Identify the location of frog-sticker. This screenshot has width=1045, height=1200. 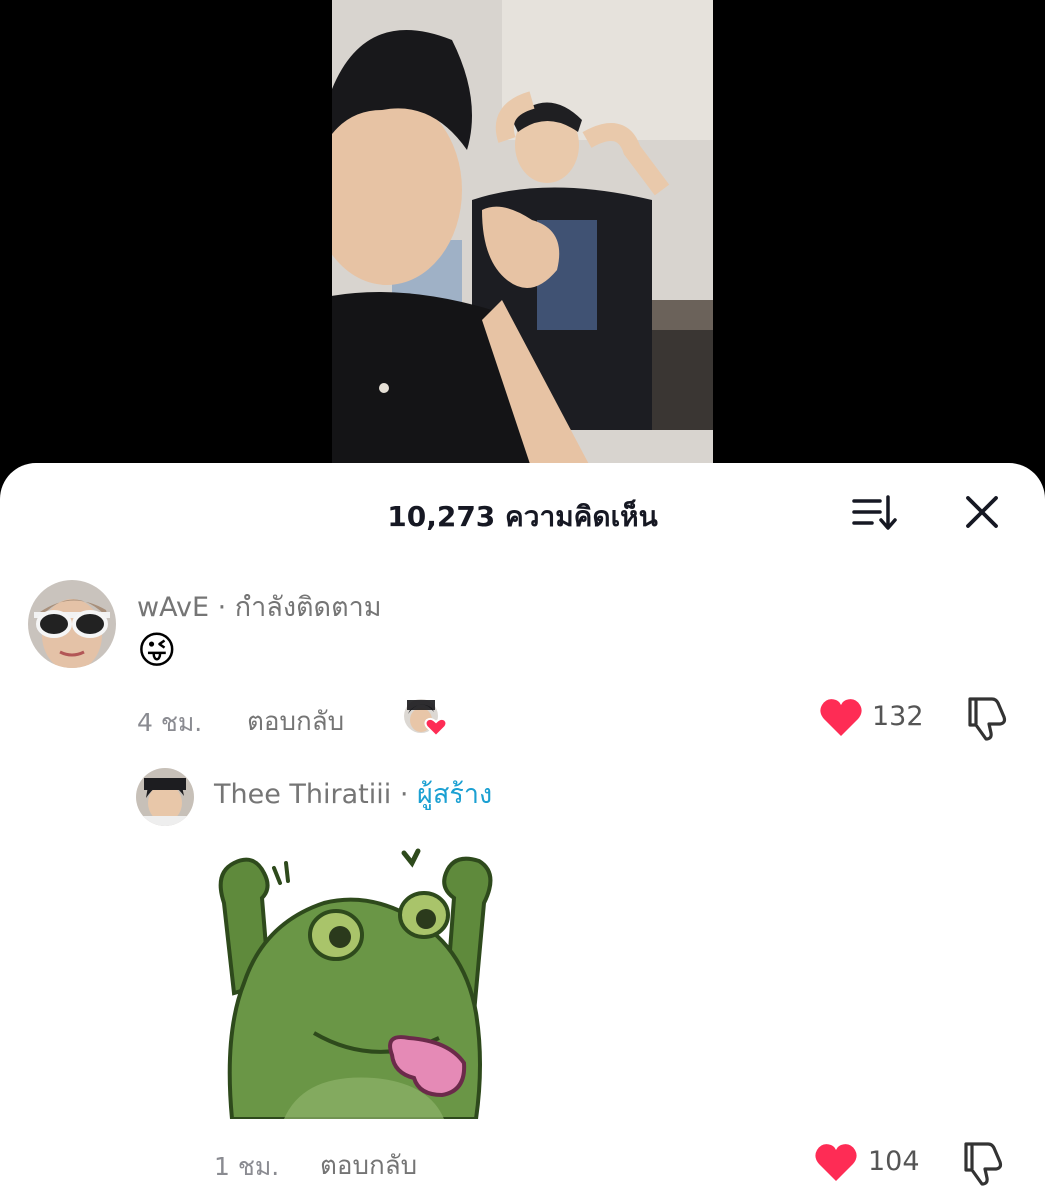
(357, 977).